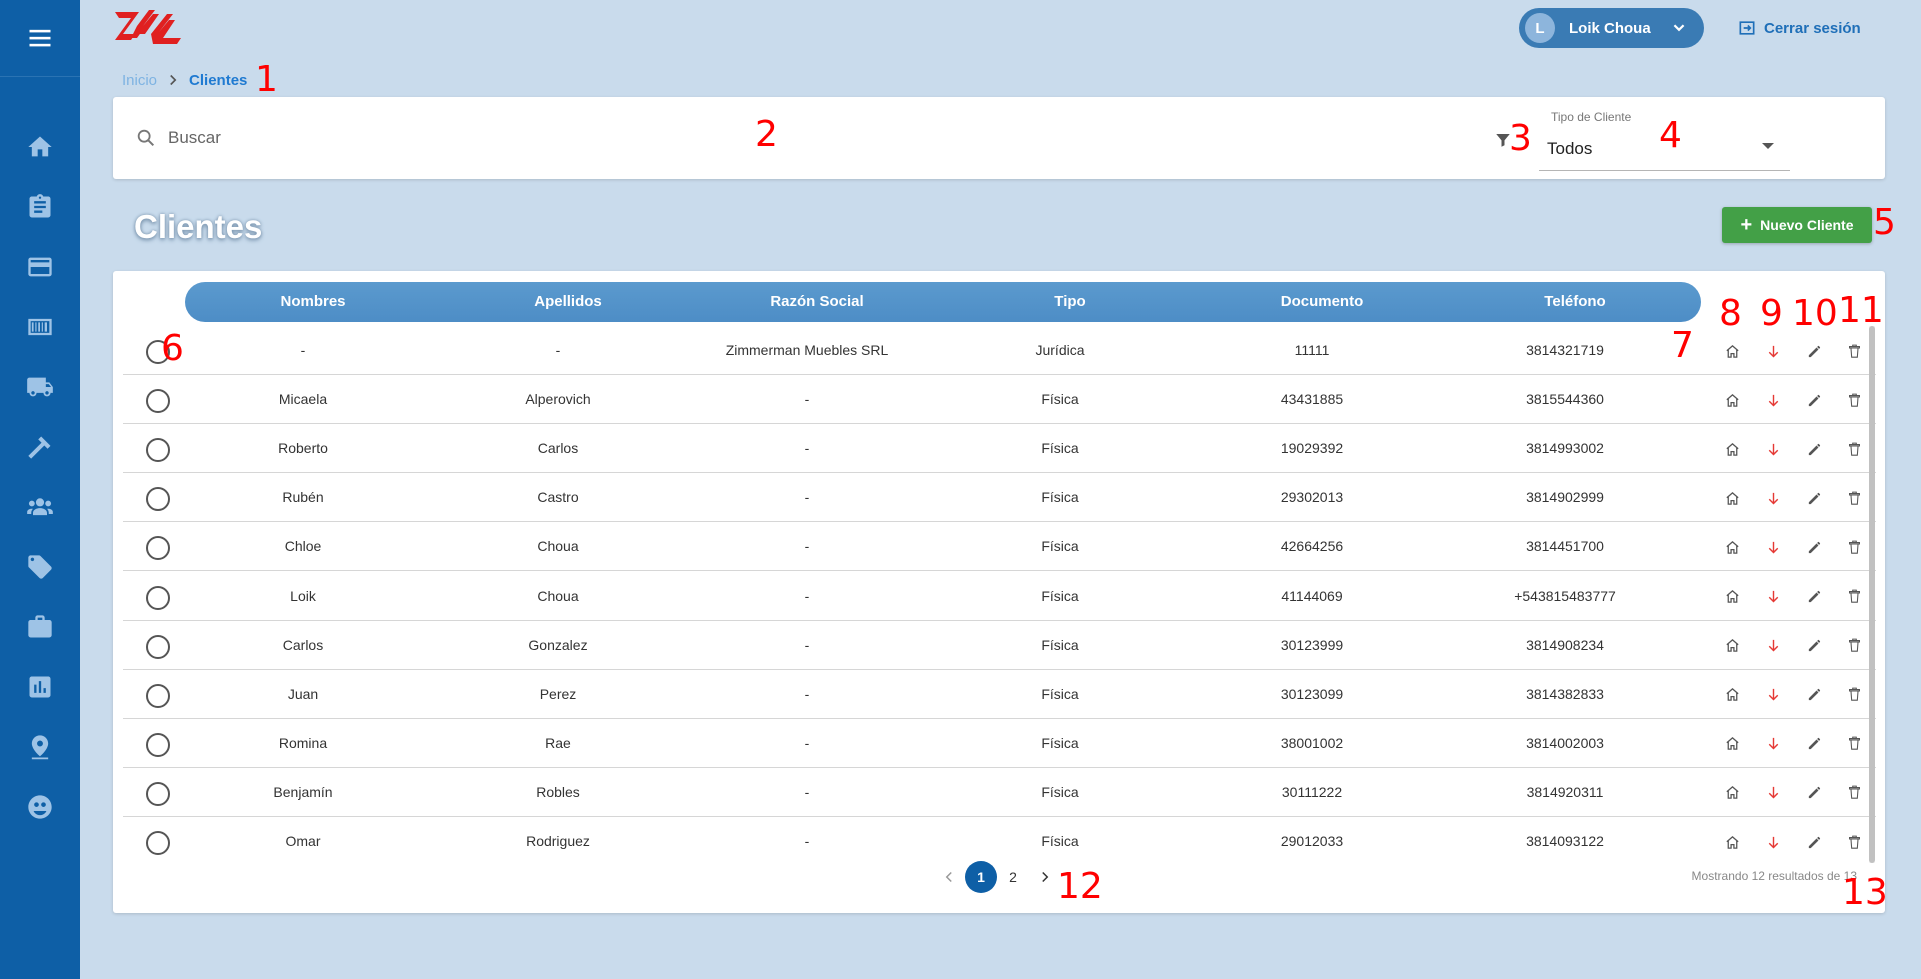 Image resolution: width=1921 pixels, height=979 pixels. Describe the element at coordinates (40, 807) in the screenshot. I see `face-icon` at that location.